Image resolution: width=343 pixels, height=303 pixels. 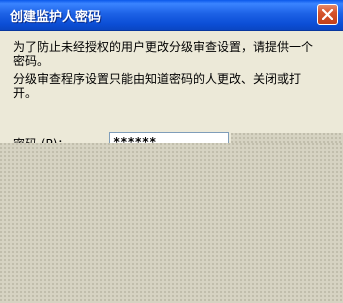 I want to click on description-text-1: 为了防止未经授权的用户更改分级审查设置，请提供一个密码。, so click(x=163, y=54).